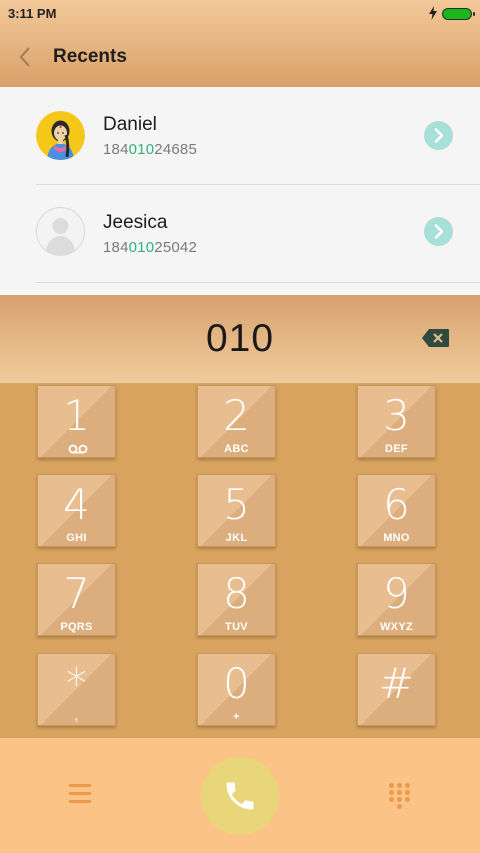  Describe the element at coordinates (396, 683) in the screenshot. I see `key-digit: #` at that location.